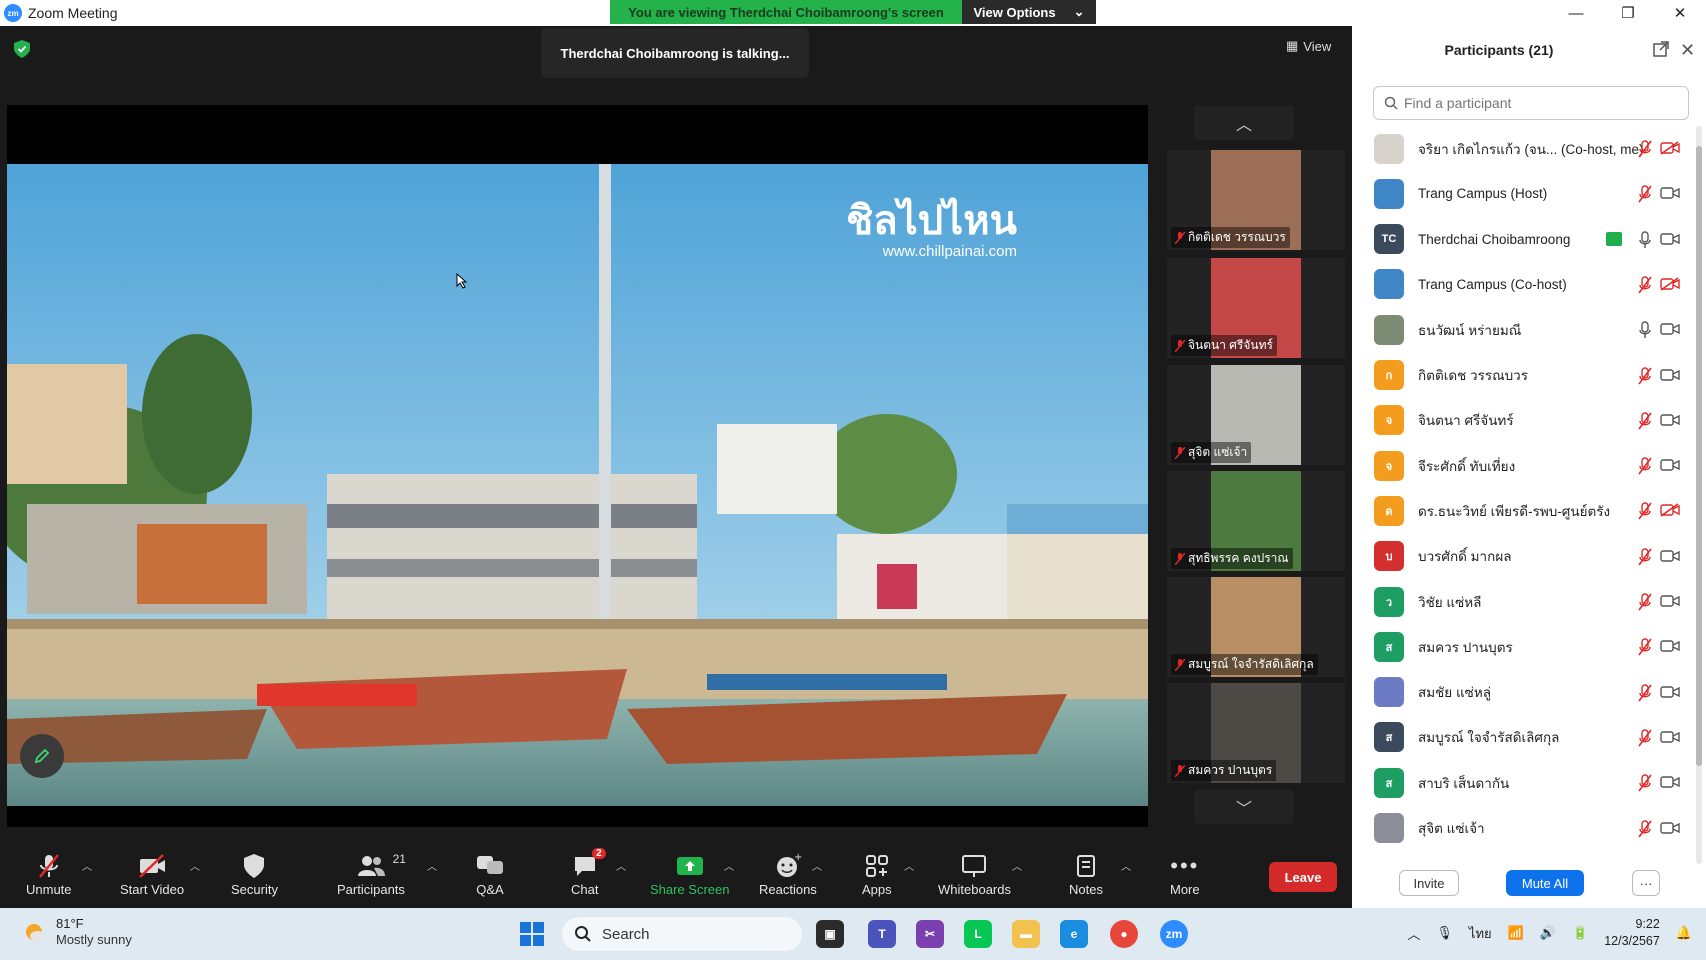 The image size is (1706, 960). What do you see at coordinates (1524, 646) in the screenshot?
I see `participant-row: ส สมควร ปานบุตร` at bounding box center [1524, 646].